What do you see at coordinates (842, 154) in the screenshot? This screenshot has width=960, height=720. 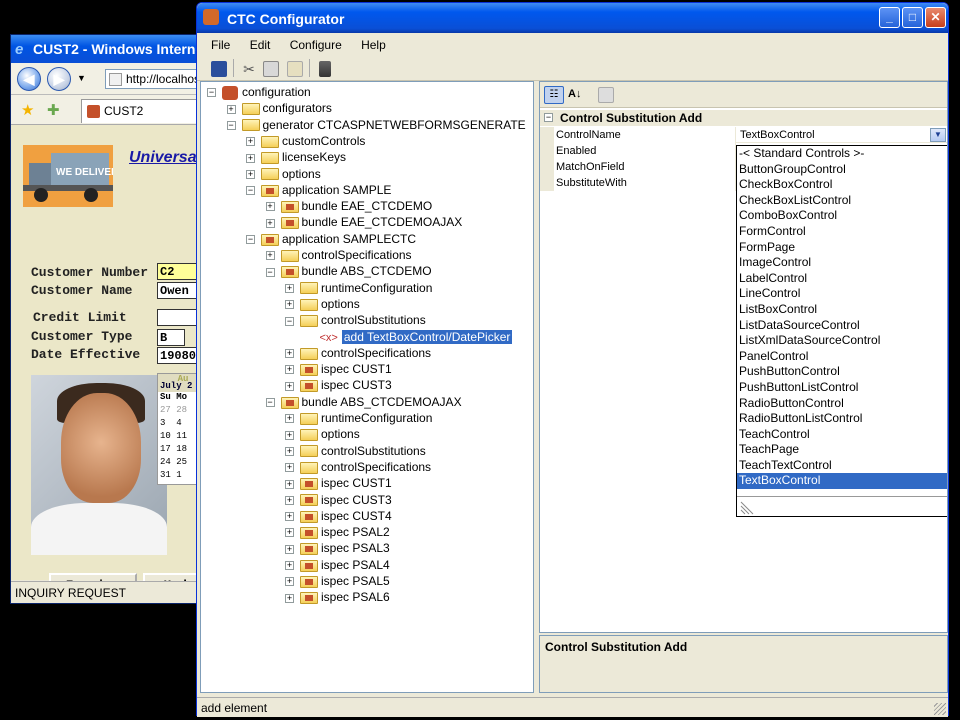 I see `dropdown-option: -< Standard Controls >-` at bounding box center [842, 154].